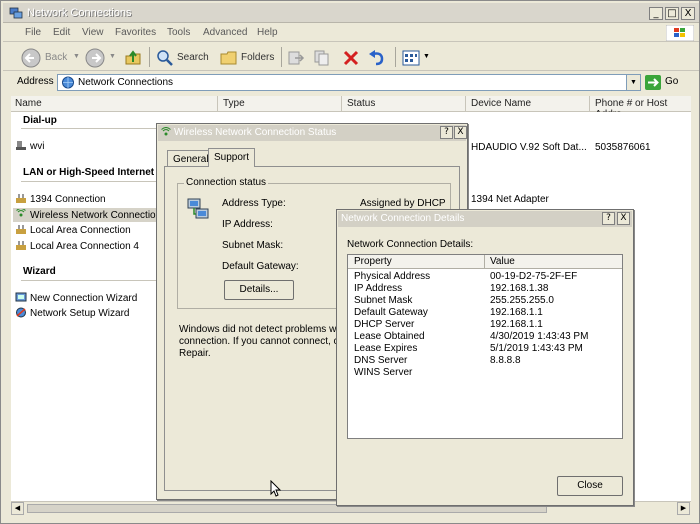  I want to click on views-icon, so click(411, 58).